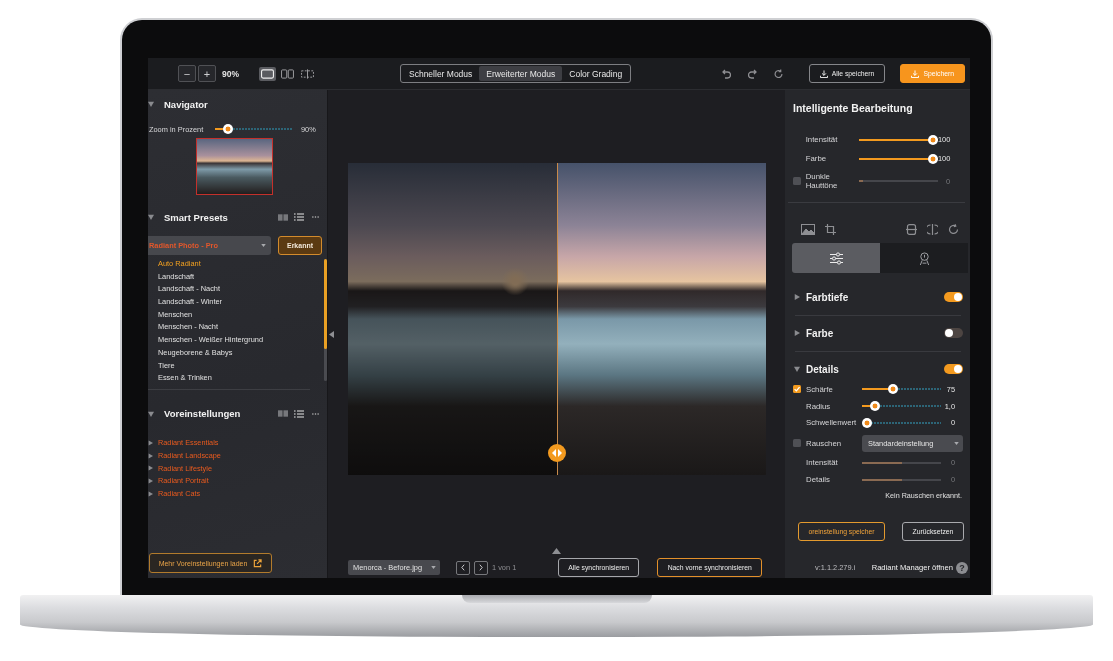 The image size is (1113, 661). I want to click on single-view-icon, so click(267, 73).